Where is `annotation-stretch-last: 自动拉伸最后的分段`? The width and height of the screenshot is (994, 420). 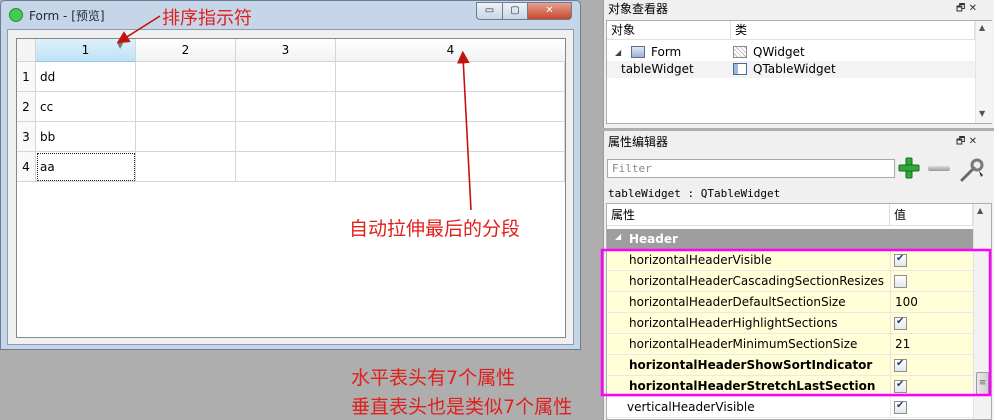 annotation-stretch-last: 自动拉伸最后的分段 is located at coordinates (435, 229).